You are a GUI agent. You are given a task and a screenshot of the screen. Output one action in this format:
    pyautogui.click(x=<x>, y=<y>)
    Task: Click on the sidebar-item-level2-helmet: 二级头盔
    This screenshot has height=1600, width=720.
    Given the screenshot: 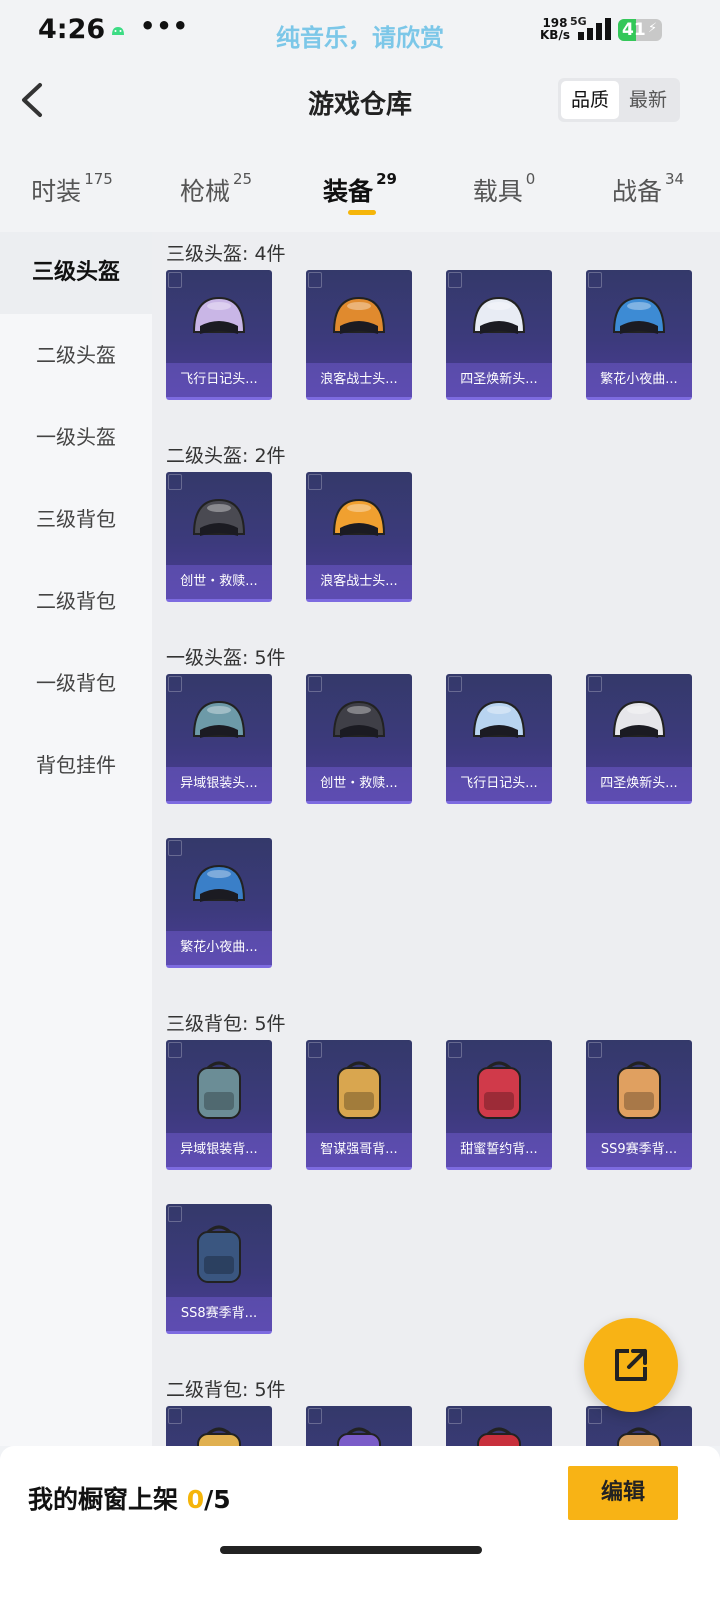 What is the action you would take?
    pyautogui.click(x=76, y=355)
    